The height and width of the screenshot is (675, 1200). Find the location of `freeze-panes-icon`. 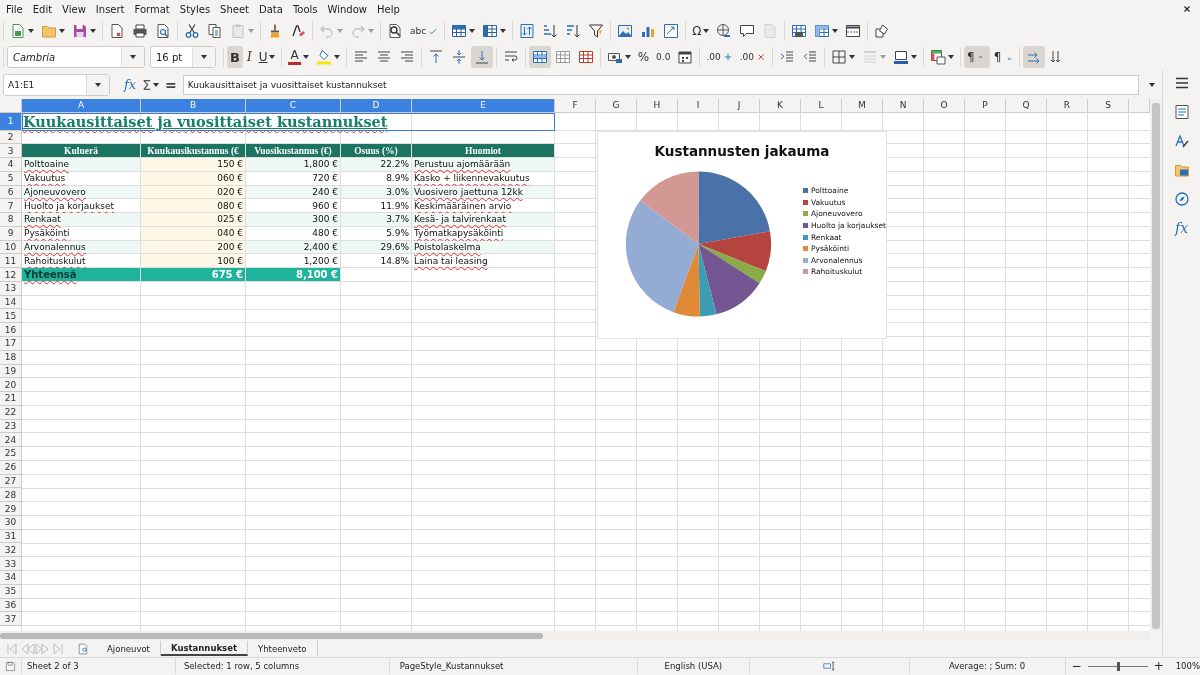

freeze-panes-icon is located at coordinates (822, 31).